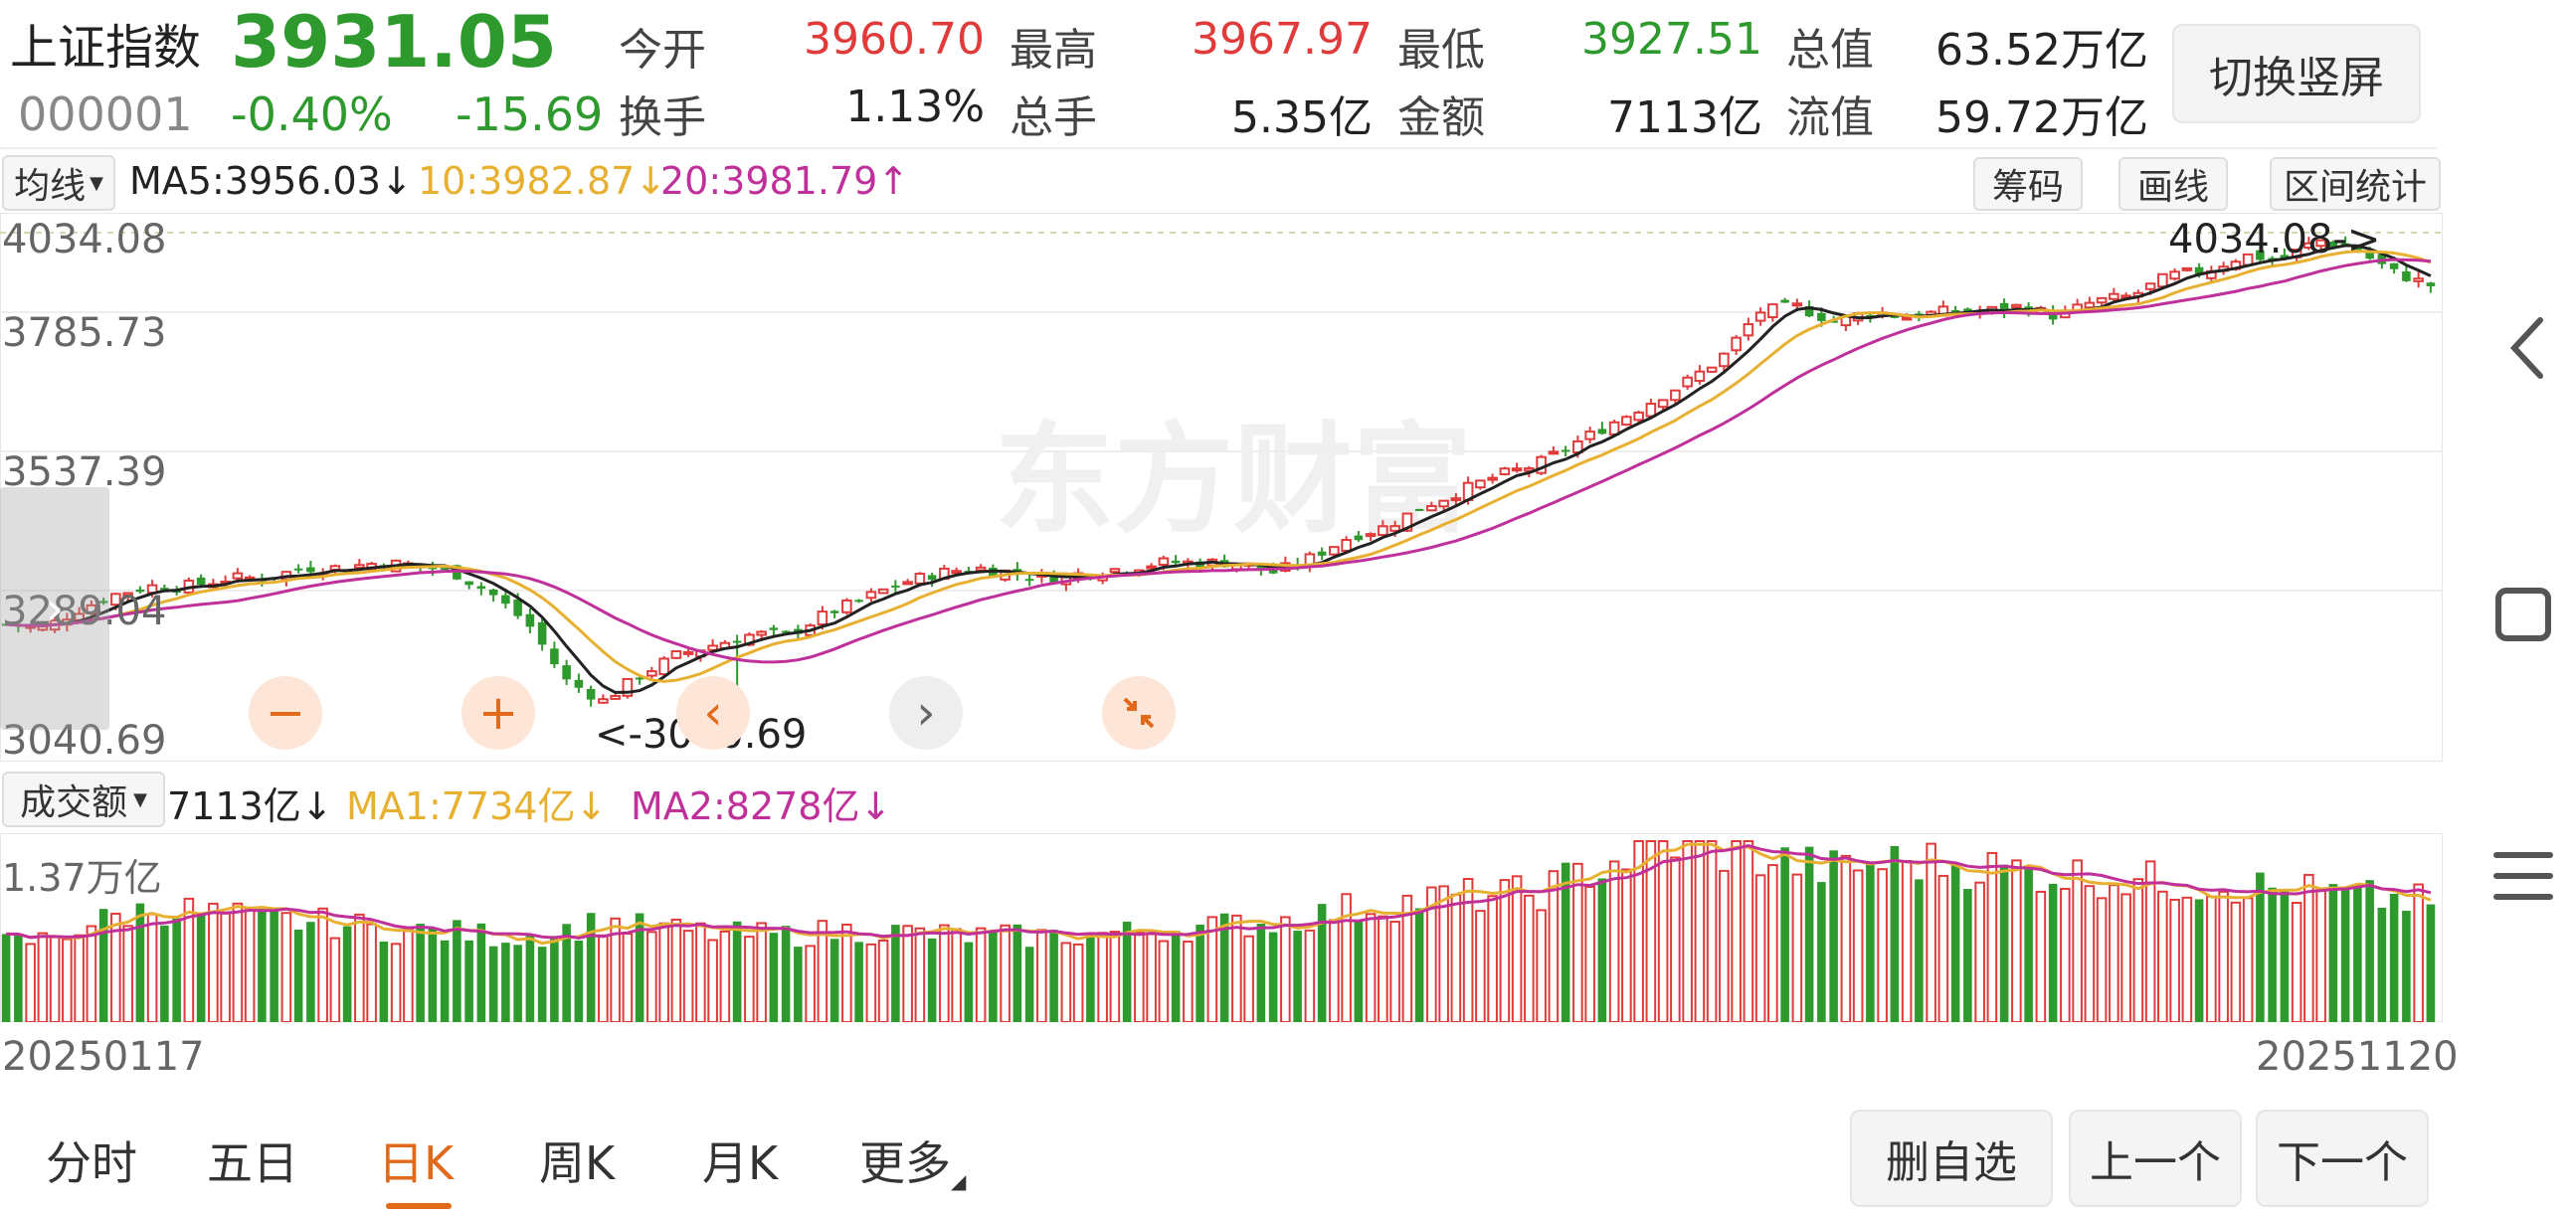 The width and height of the screenshot is (2576, 1213). Describe the element at coordinates (2296, 73) in the screenshot. I see `switch-portrait-button: 切换竖屏` at that location.